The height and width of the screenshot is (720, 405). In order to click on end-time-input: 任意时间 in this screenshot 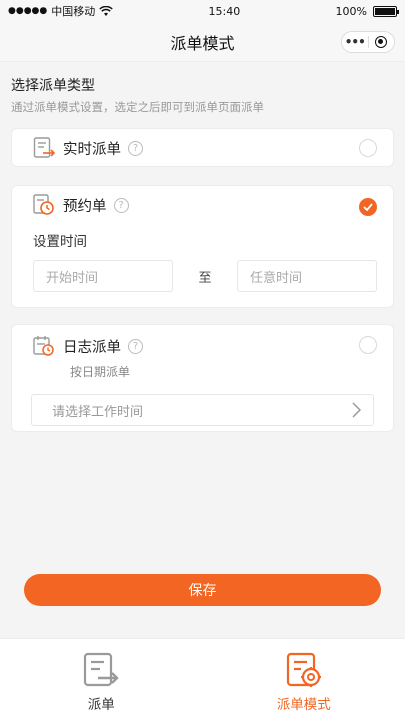, I will do `click(307, 276)`.